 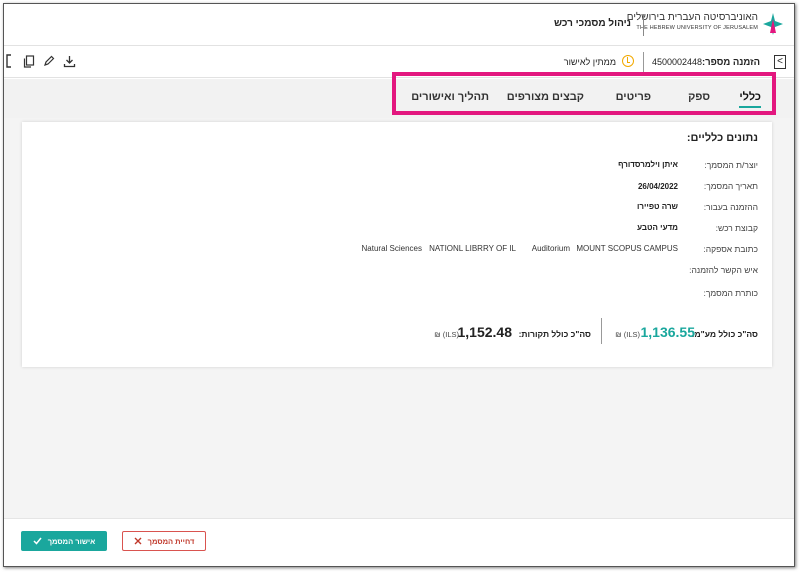 What do you see at coordinates (37, 541) in the screenshot?
I see `check-icon` at bounding box center [37, 541].